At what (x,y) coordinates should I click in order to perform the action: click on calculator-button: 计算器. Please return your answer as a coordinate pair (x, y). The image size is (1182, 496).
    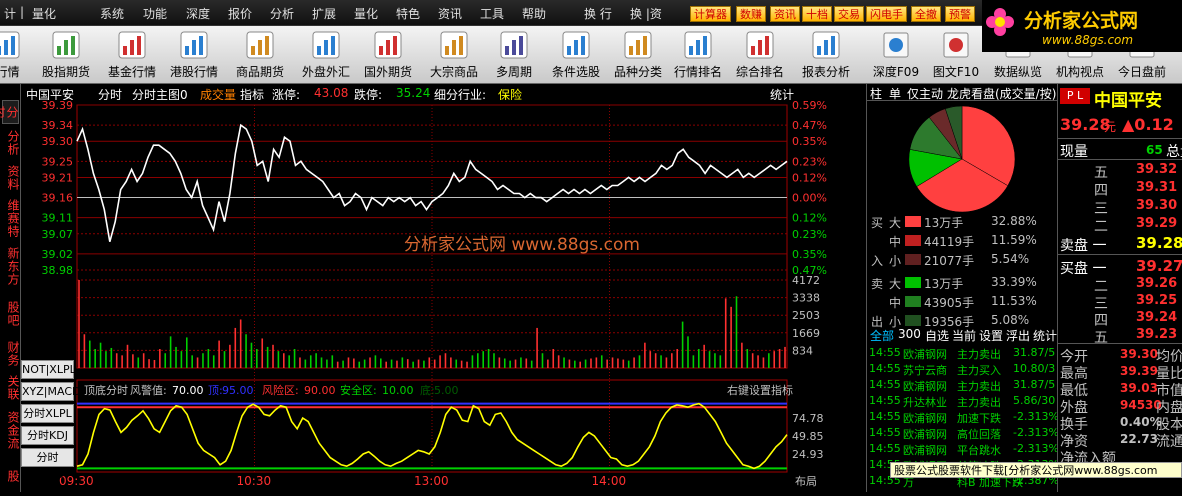
    Looking at the image, I should click on (710, 14).